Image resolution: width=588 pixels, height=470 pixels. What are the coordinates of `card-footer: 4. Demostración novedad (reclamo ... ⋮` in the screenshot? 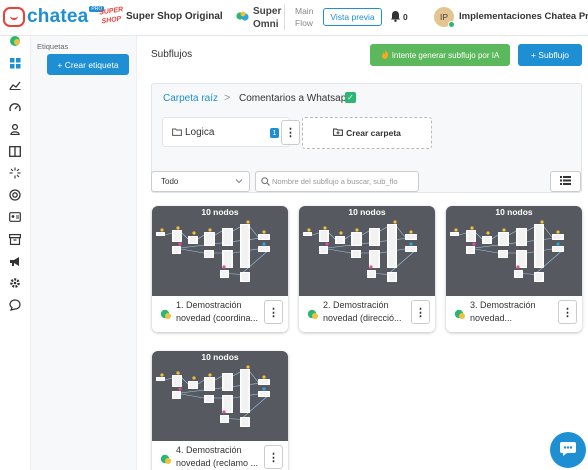 It's located at (220, 455).